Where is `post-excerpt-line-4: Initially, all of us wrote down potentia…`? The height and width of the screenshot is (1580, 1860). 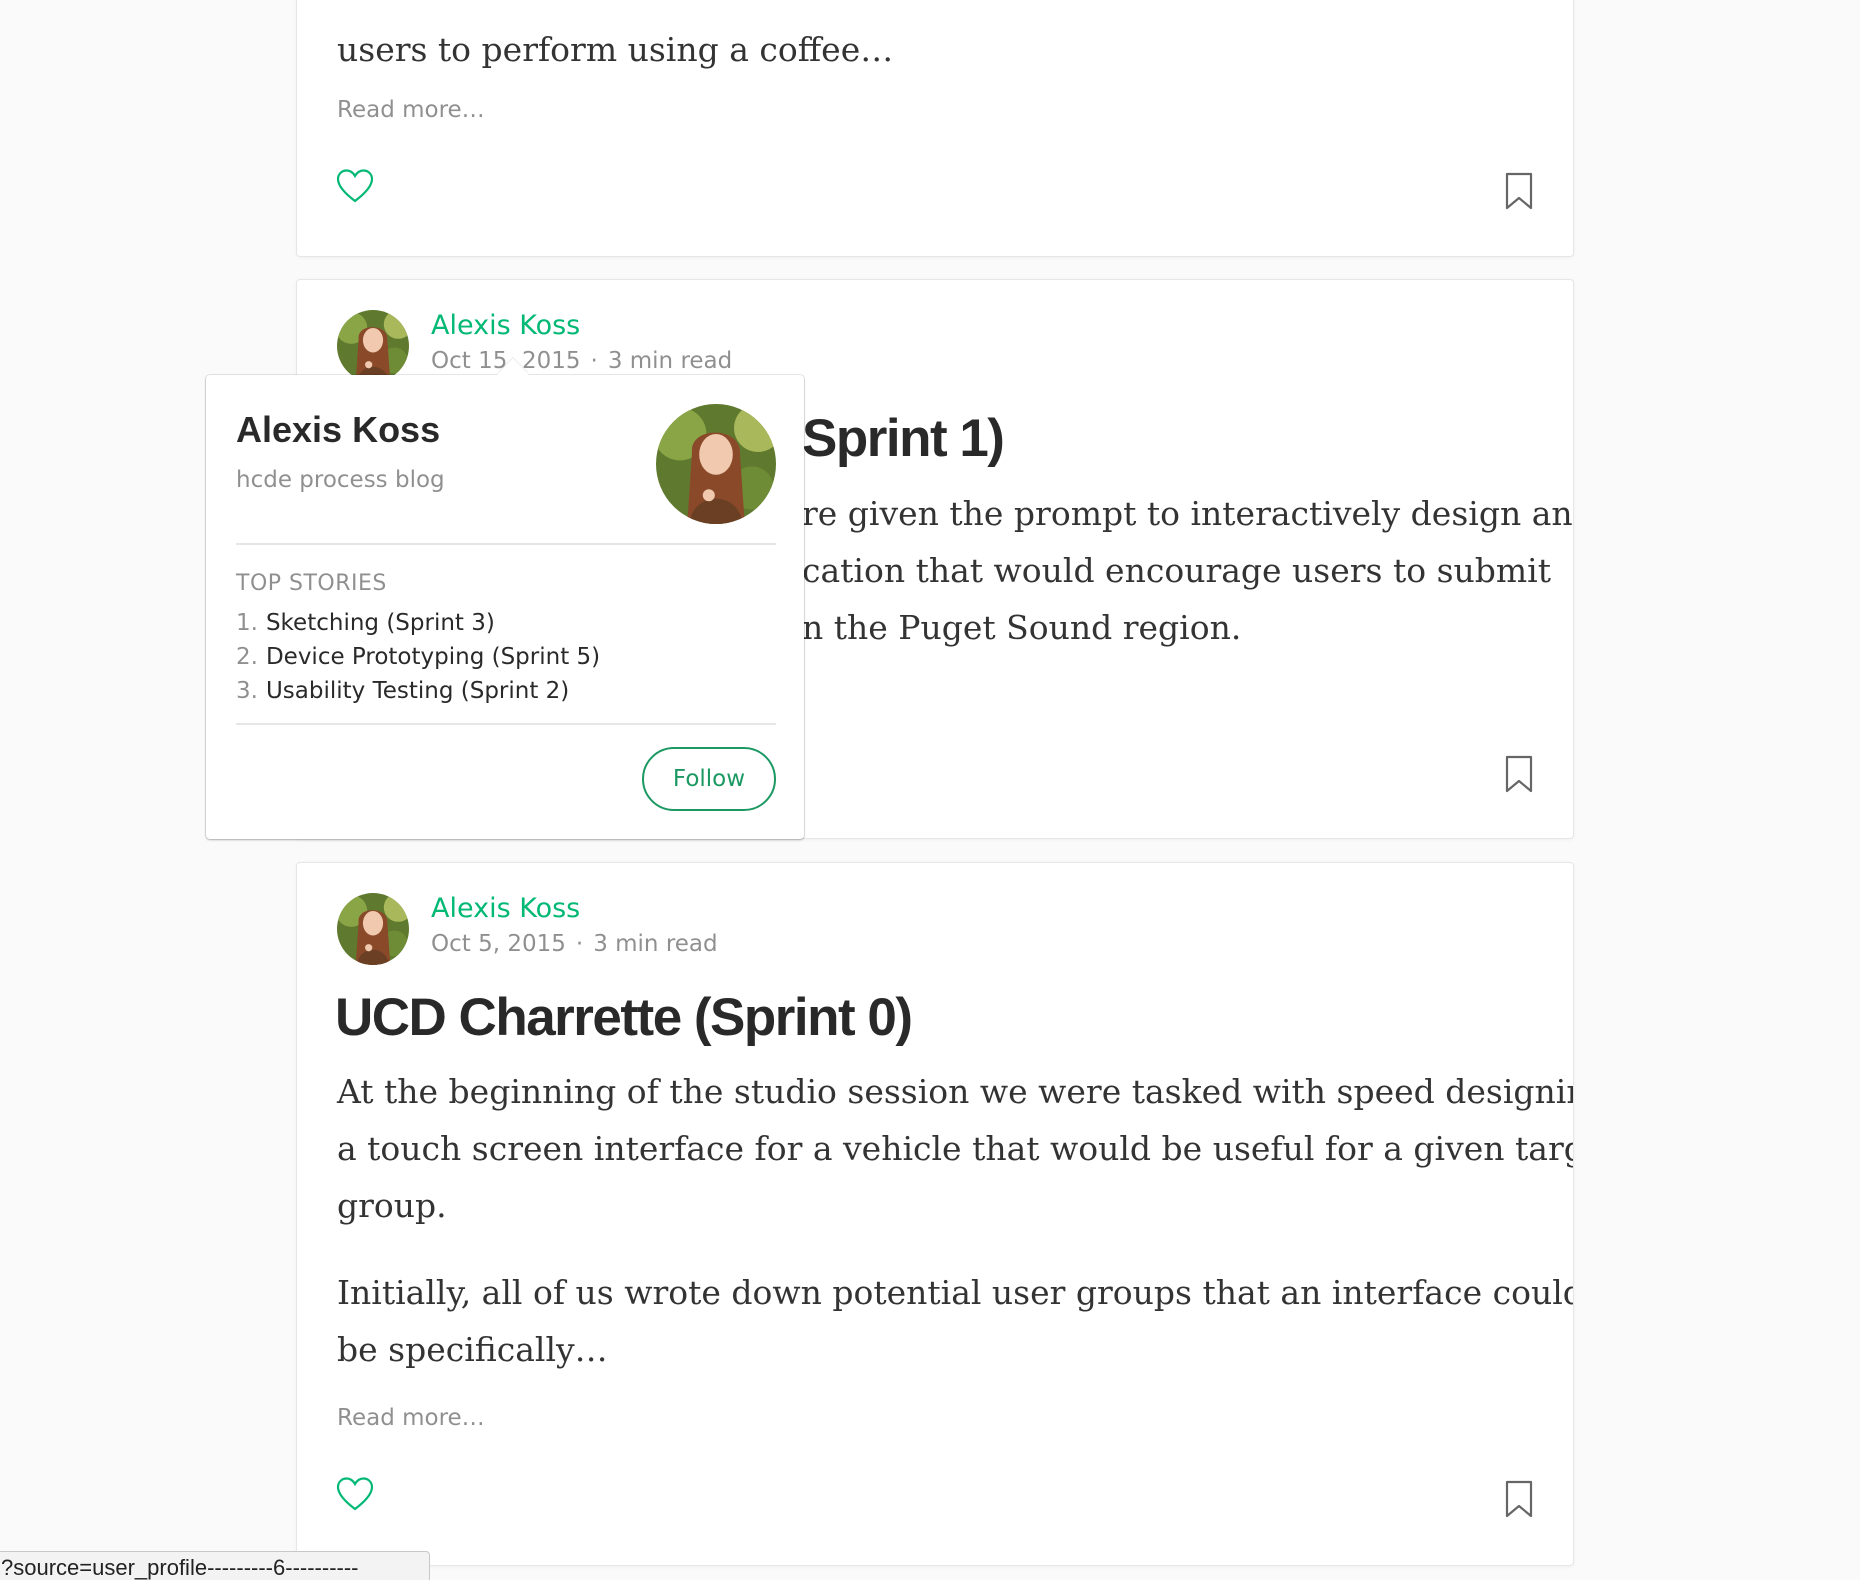 post-excerpt-line-4: Initially, all of us wrote down potentia… is located at coordinates (955, 1292).